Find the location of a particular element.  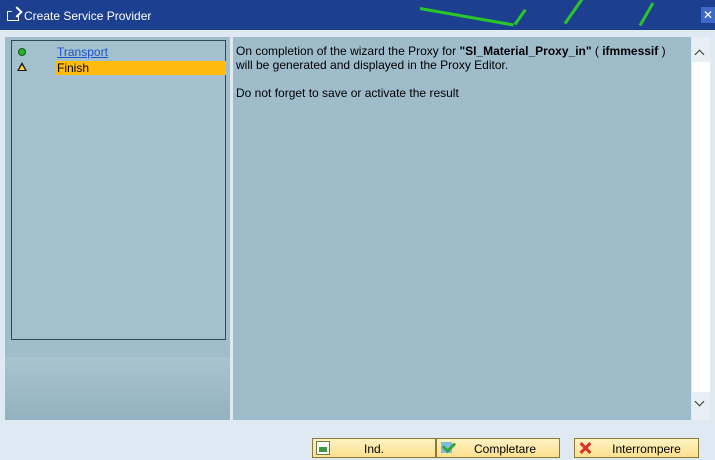

complete-button-label: Completare is located at coordinates (505, 449).